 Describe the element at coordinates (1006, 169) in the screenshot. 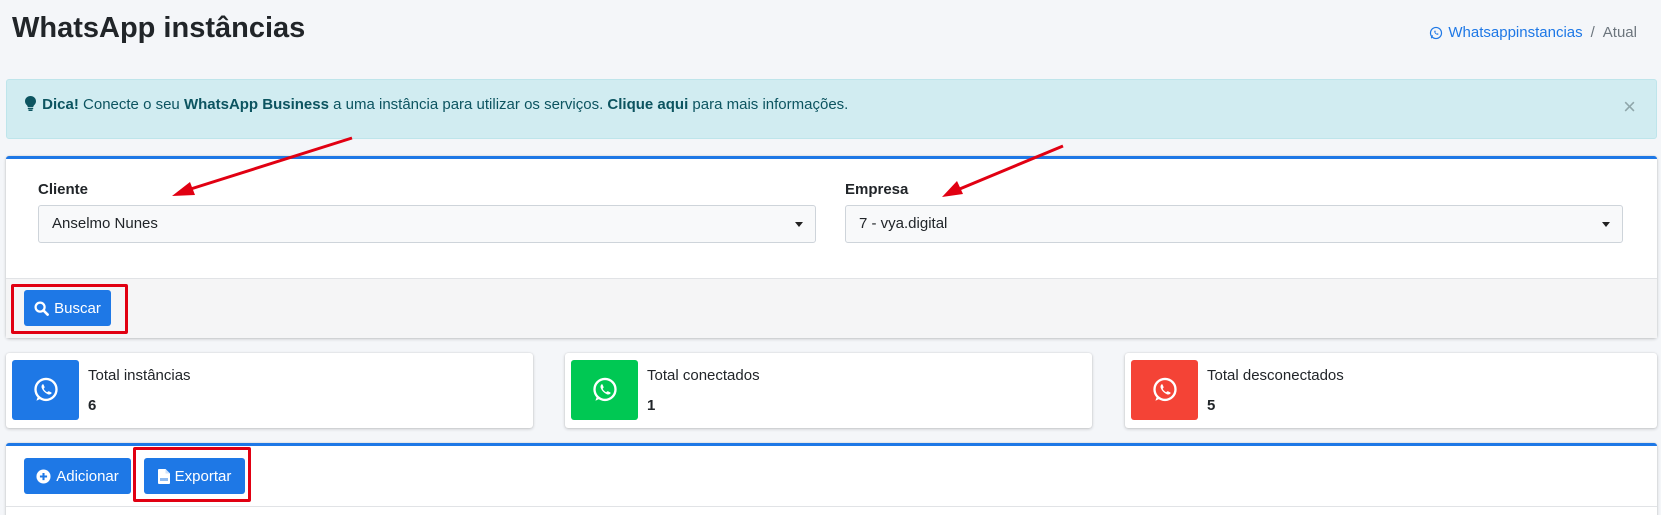

I see `annotation-arrow-empresa` at that location.